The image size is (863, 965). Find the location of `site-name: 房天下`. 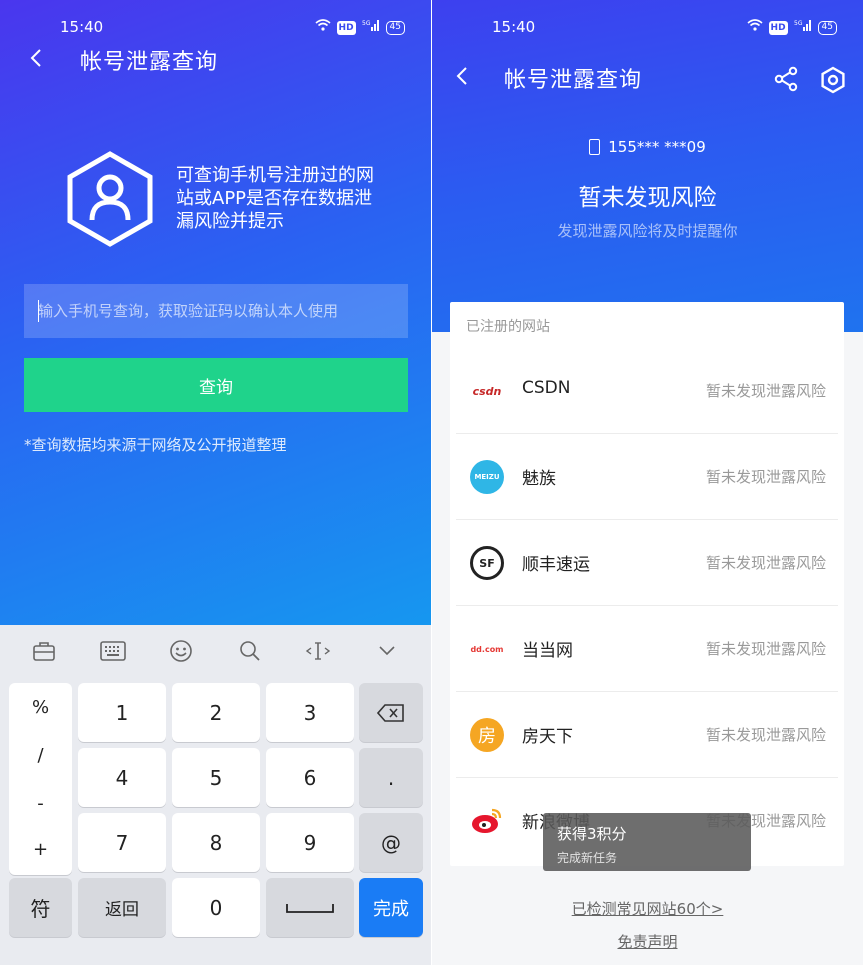

site-name: 房天下 is located at coordinates (547, 737).